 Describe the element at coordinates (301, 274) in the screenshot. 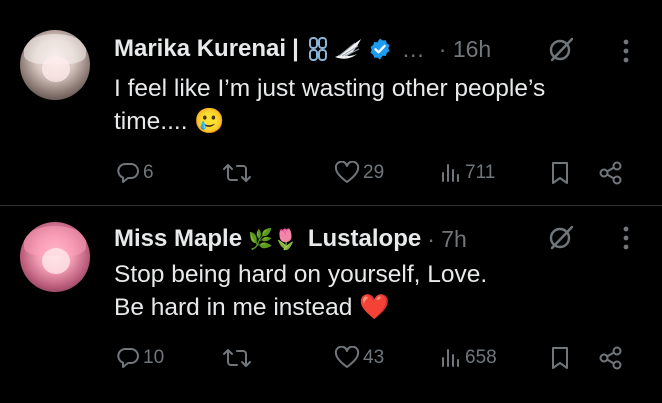

I see `tweet-text-line: Stop being hard on yourself, Love.` at that location.